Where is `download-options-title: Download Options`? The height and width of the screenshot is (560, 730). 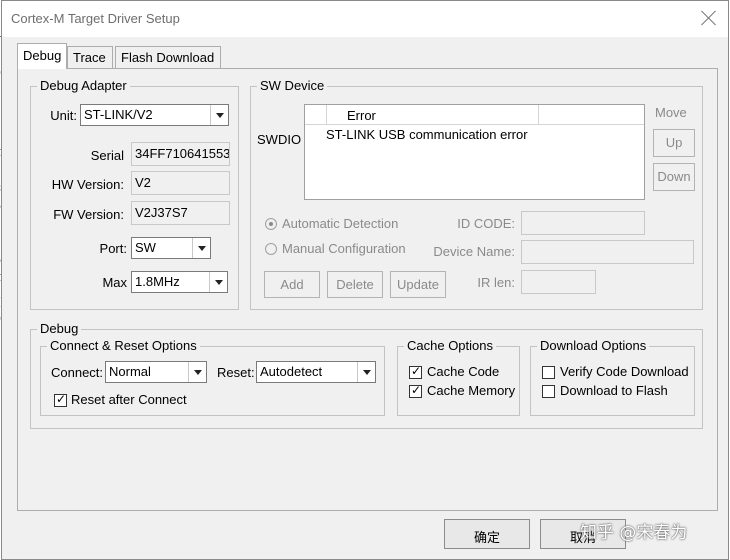 download-options-title: Download Options is located at coordinates (593, 345).